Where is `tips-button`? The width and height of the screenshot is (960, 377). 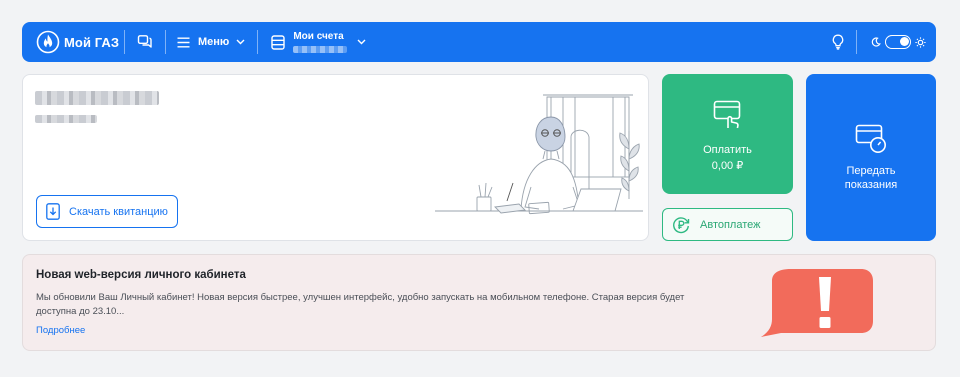
tips-button is located at coordinates (838, 42).